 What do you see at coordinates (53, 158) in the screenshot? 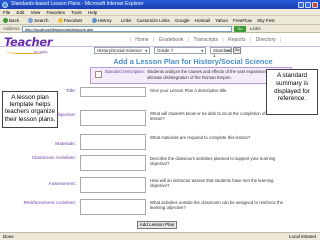
I see `classroom-activities-label: Classroom Activities:` at bounding box center [53, 158].